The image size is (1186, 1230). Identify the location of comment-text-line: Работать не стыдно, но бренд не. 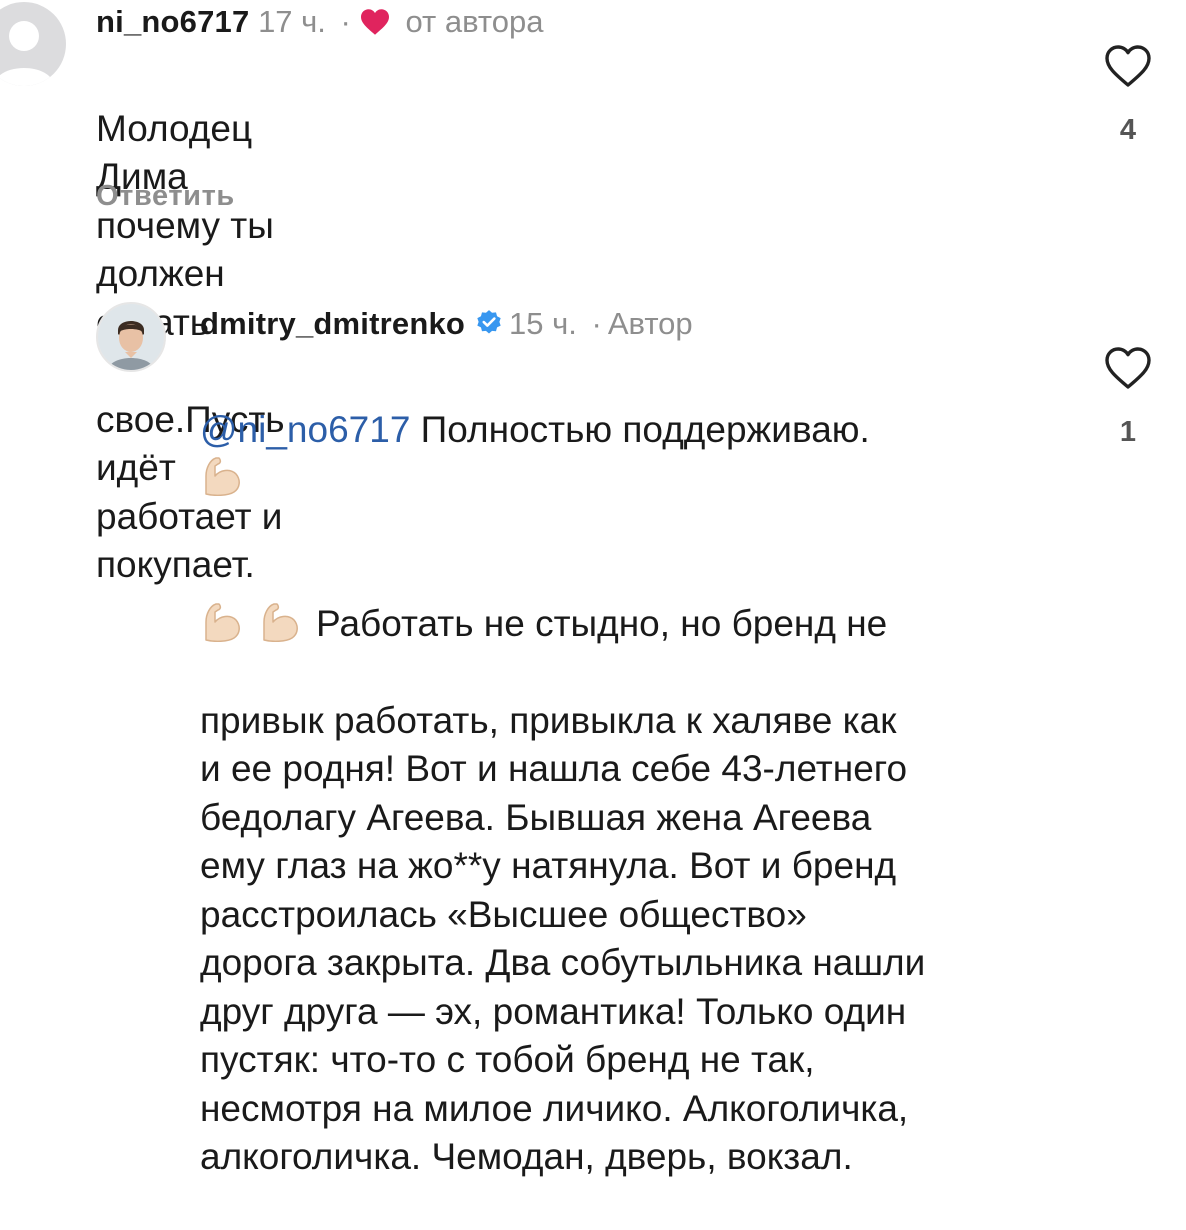
(640, 599).